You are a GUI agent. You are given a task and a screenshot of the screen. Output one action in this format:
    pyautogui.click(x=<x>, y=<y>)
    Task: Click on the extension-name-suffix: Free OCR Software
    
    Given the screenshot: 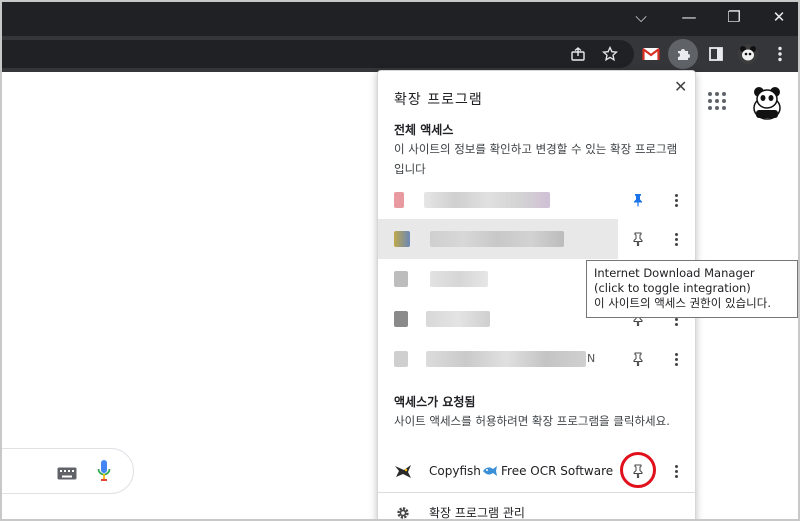 What is the action you would take?
    pyautogui.click(x=557, y=471)
    